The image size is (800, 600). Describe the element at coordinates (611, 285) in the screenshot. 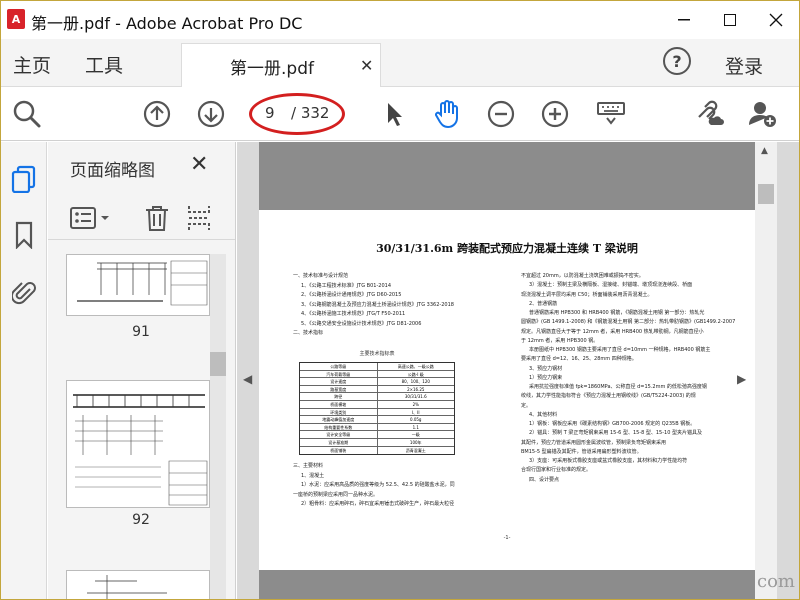

I see `text-line: 3）混凝土：预制主梁及横隔板、湿接缝、封锚端、墩顶现浇连续段、桥面` at that location.